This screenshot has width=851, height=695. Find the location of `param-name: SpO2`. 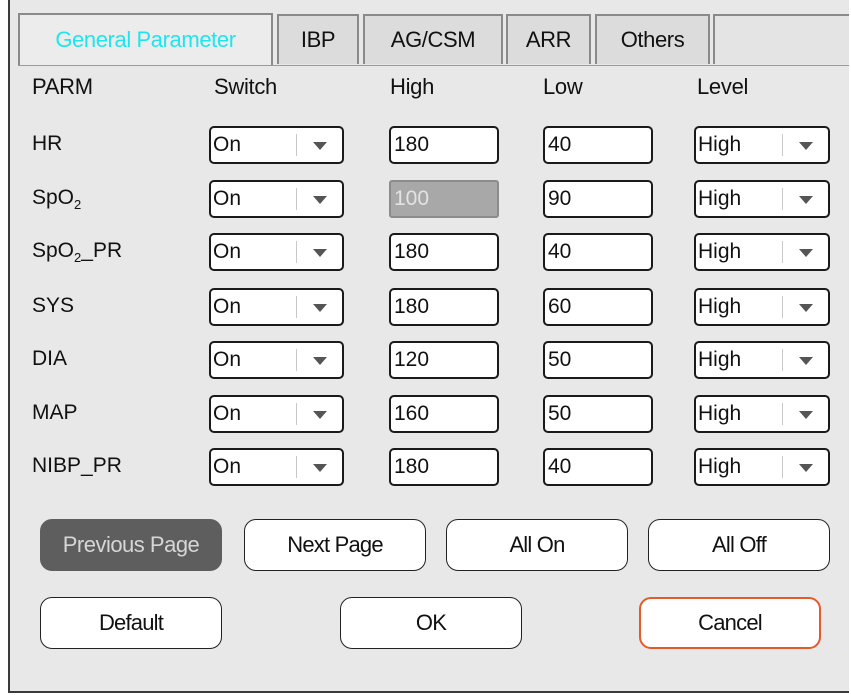

param-name: SpO2 is located at coordinates (56, 199).